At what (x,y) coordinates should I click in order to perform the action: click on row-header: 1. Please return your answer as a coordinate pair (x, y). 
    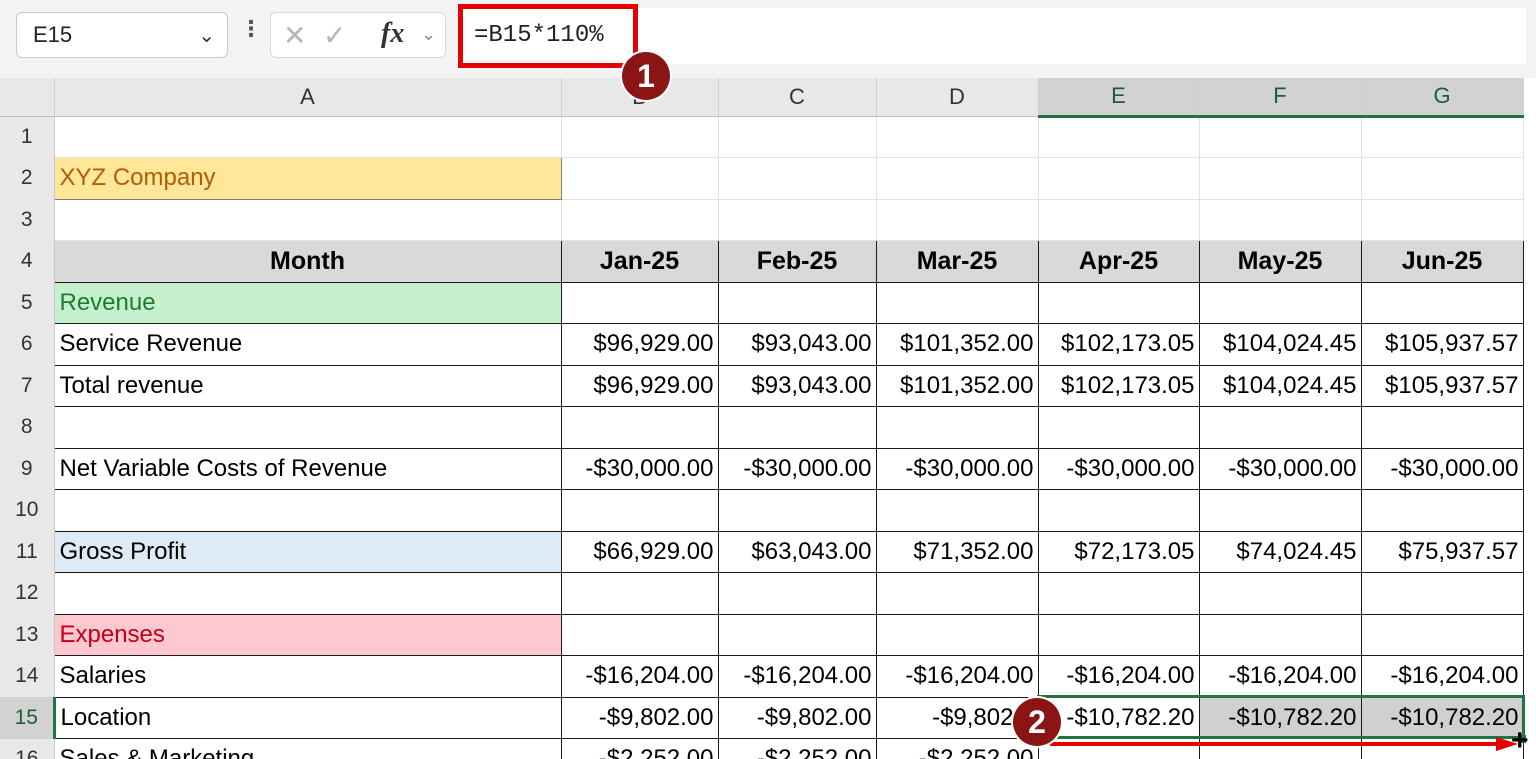
    Looking at the image, I should click on (27, 137).